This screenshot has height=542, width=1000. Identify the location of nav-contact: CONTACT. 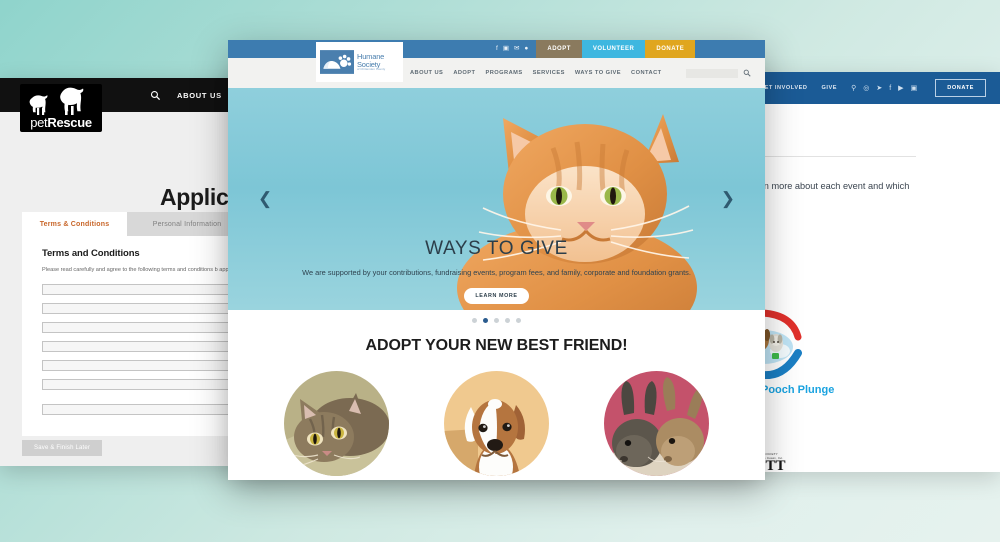
(646, 73).